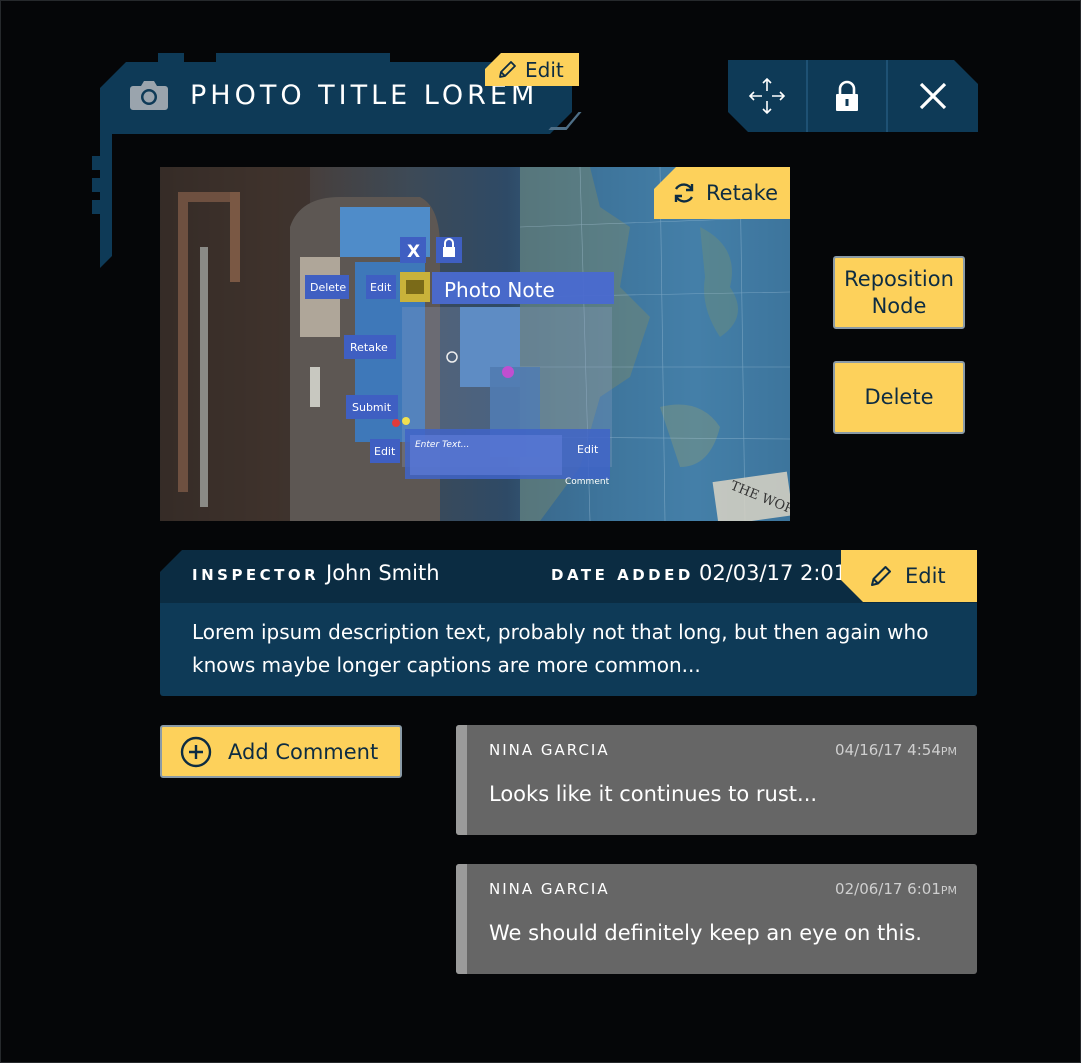  What do you see at coordinates (888, 889) in the screenshot?
I see `comment-date-text: 02/06/17 6:01` at bounding box center [888, 889].